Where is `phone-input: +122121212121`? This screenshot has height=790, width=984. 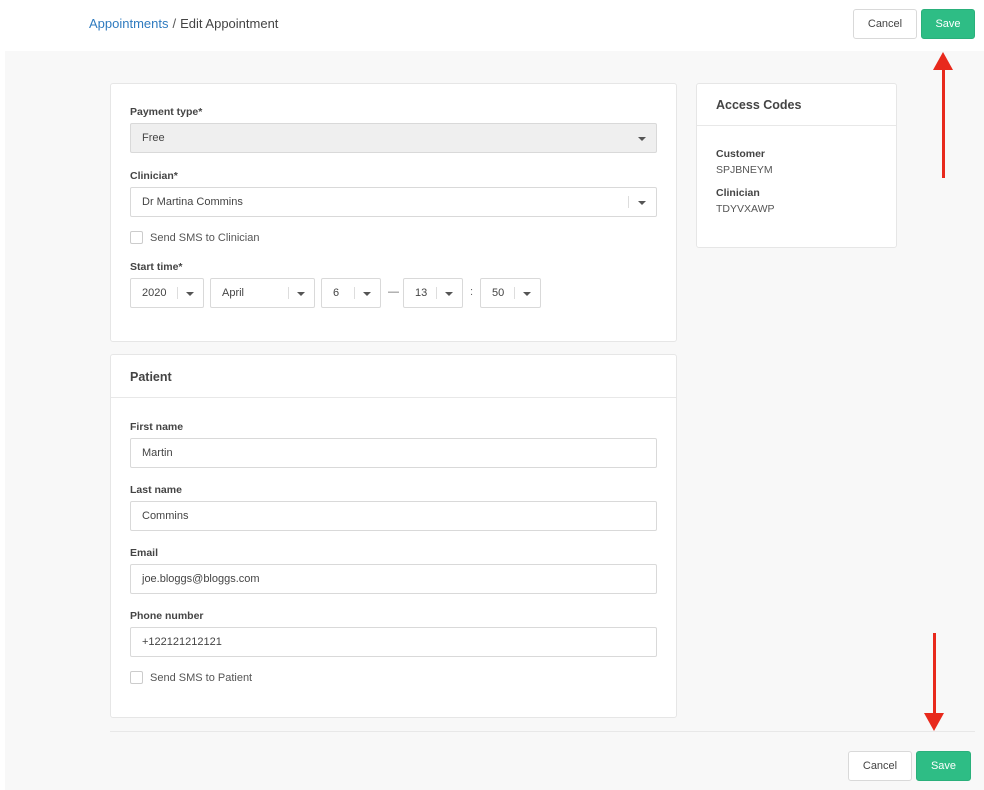
phone-input: +122121212121 is located at coordinates (393, 642).